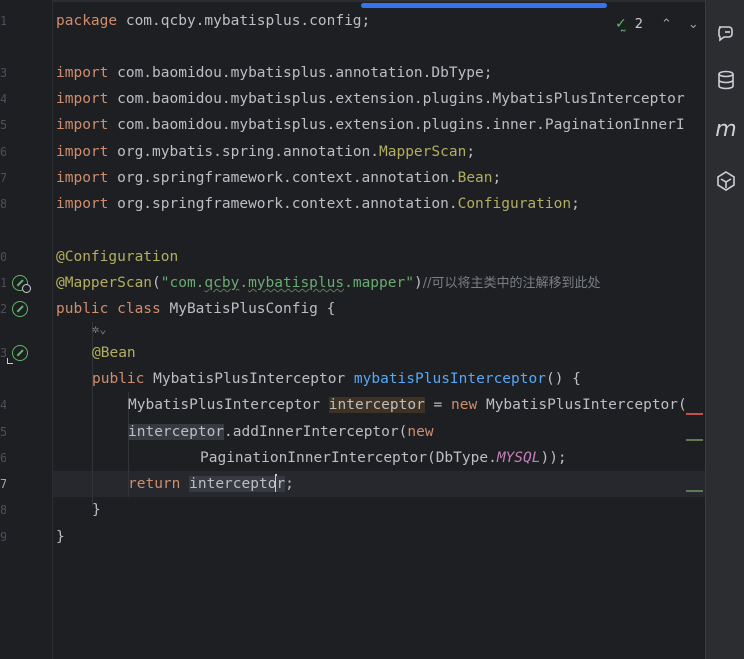 This screenshot has height=659, width=744. Describe the element at coordinates (484, 5) in the screenshot. I see `horizontal-scroll-thumb` at that location.